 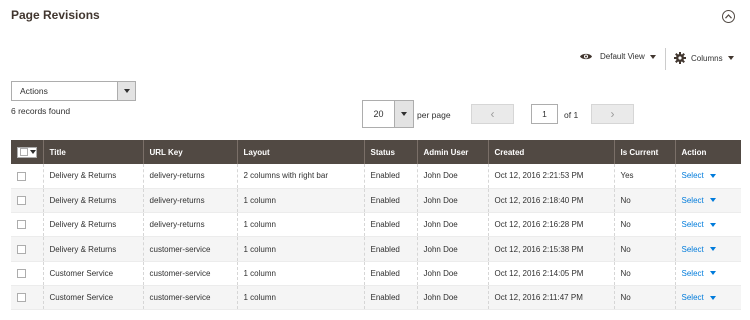 I want to click on column-header: Is Current, so click(x=645, y=152).